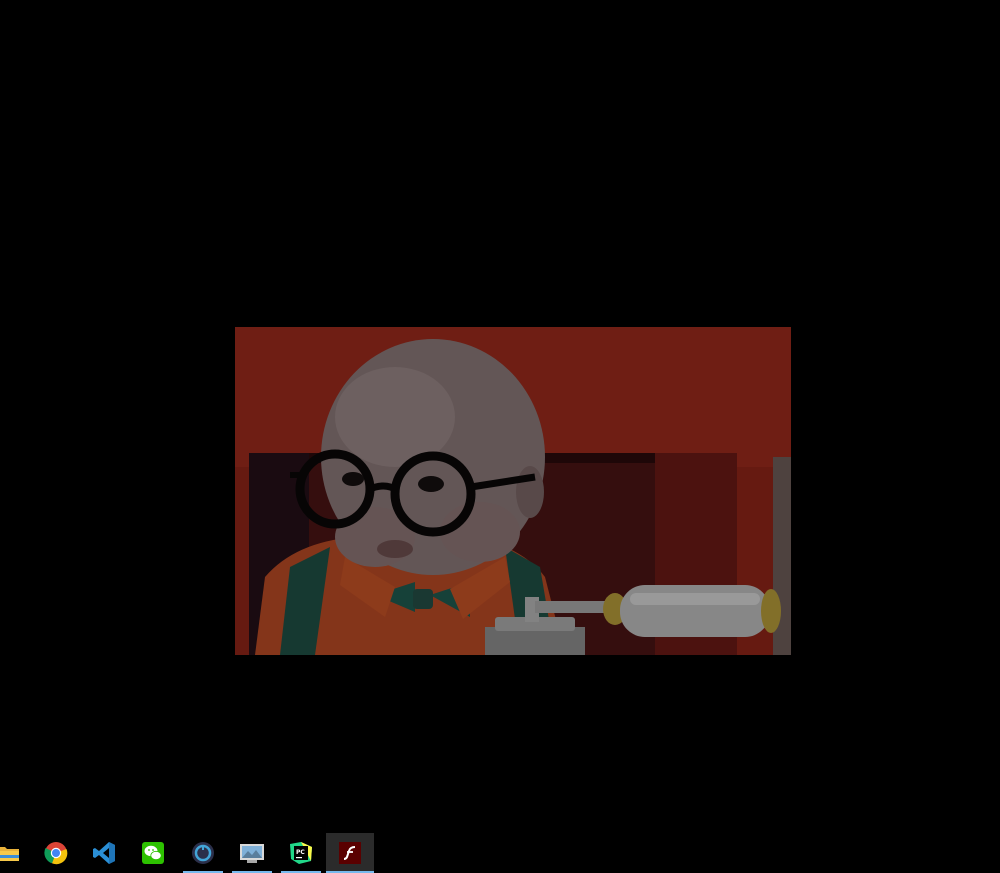  I want to click on taskbar-circle-app-button, so click(203, 853).